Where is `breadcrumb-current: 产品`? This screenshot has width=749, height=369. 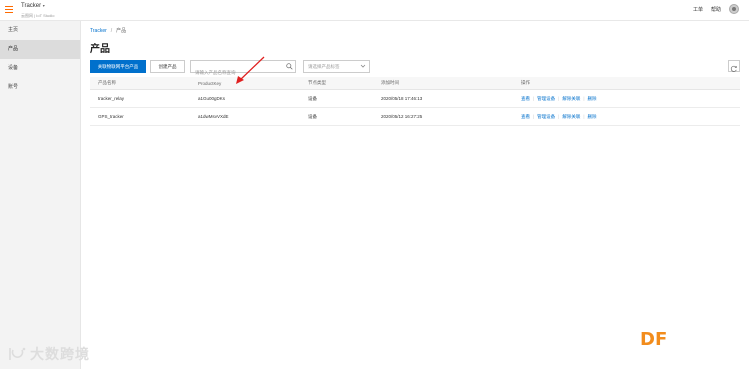 breadcrumb-current: 产品 is located at coordinates (121, 31).